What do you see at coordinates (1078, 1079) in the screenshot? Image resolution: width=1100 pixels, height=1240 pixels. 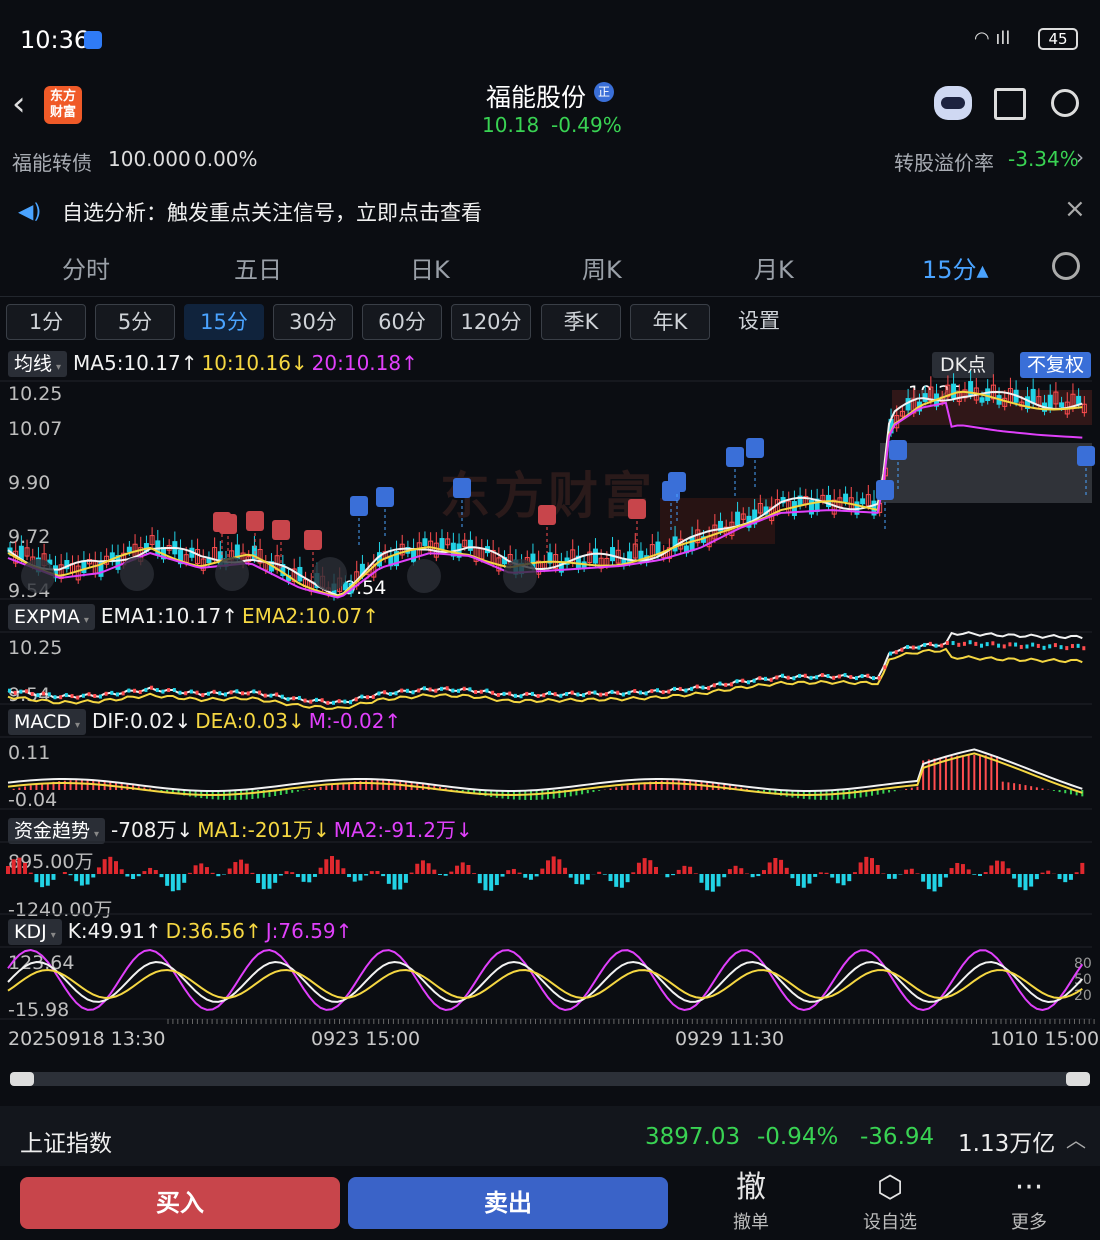 I see `range-handle-right` at bounding box center [1078, 1079].